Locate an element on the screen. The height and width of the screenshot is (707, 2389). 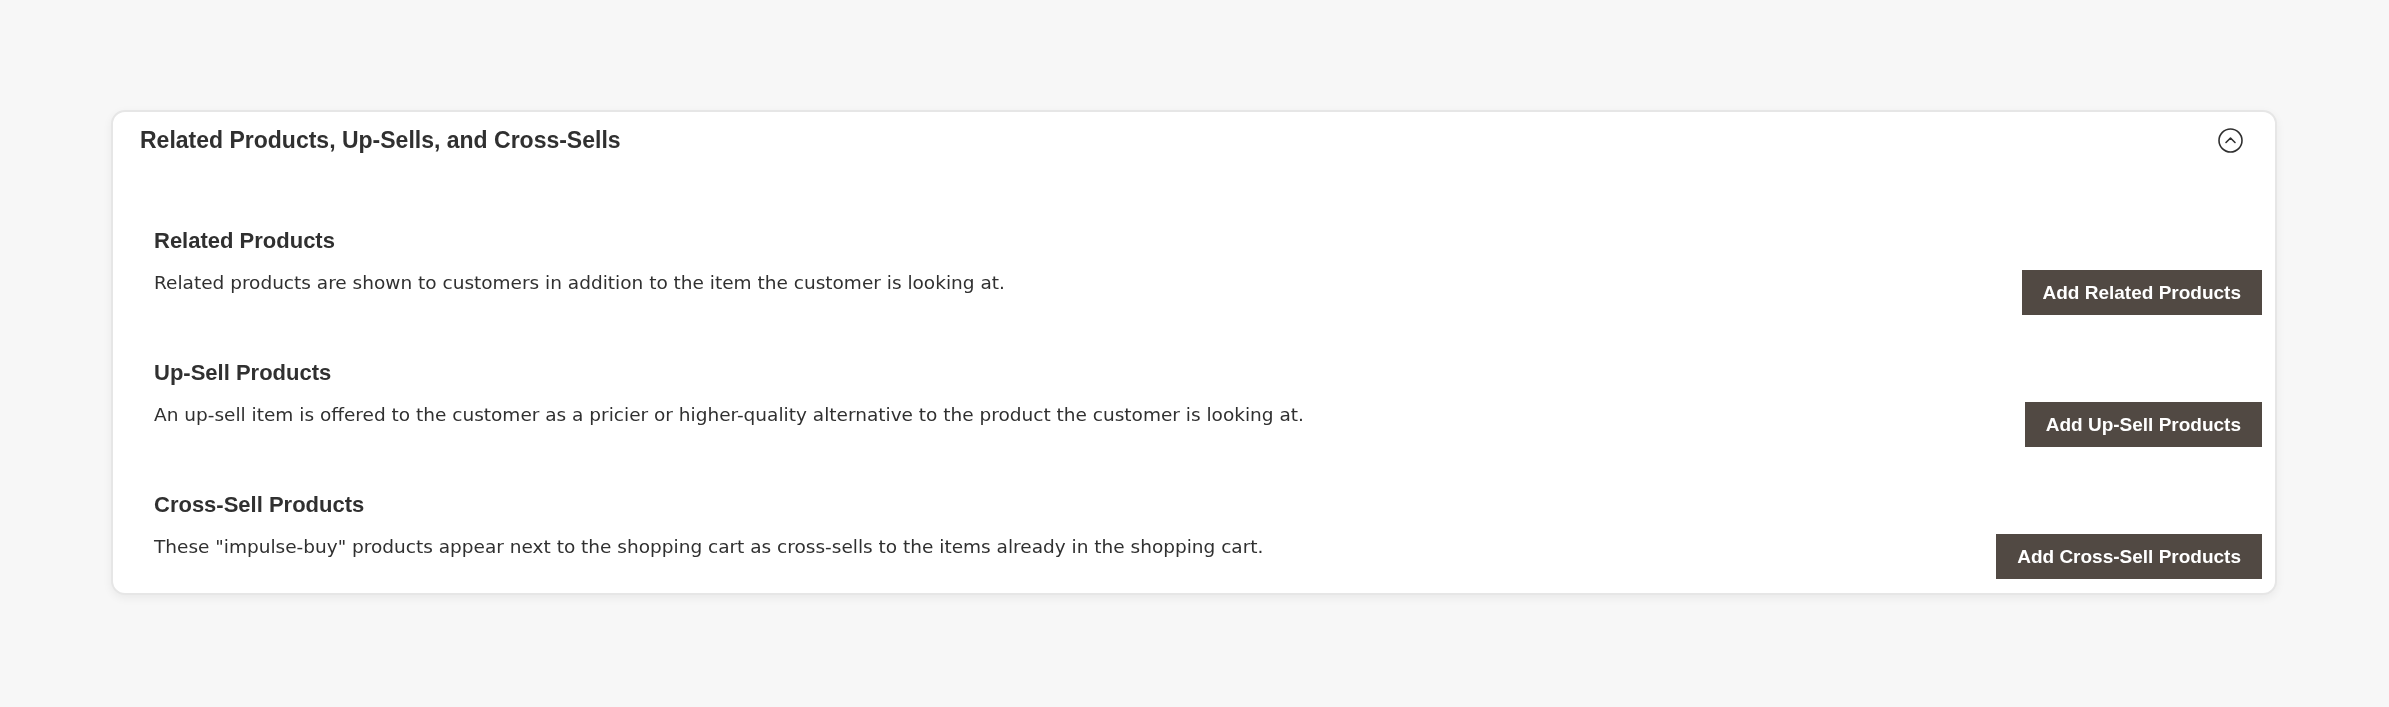
section-title: Up-Sell Products is located at coordinates (243, 373).